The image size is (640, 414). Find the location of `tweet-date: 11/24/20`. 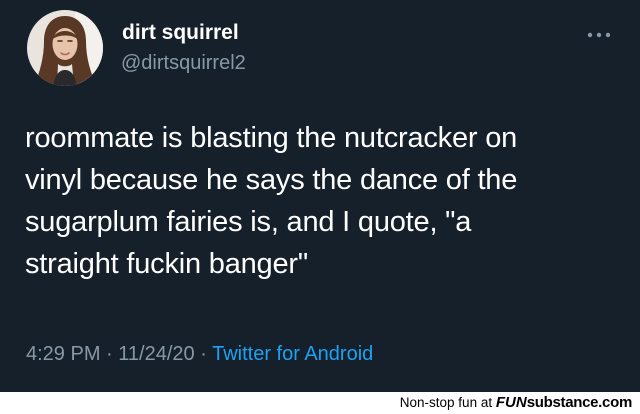

tweet-date: 11/24/20 is located at coordinates (156, 354).